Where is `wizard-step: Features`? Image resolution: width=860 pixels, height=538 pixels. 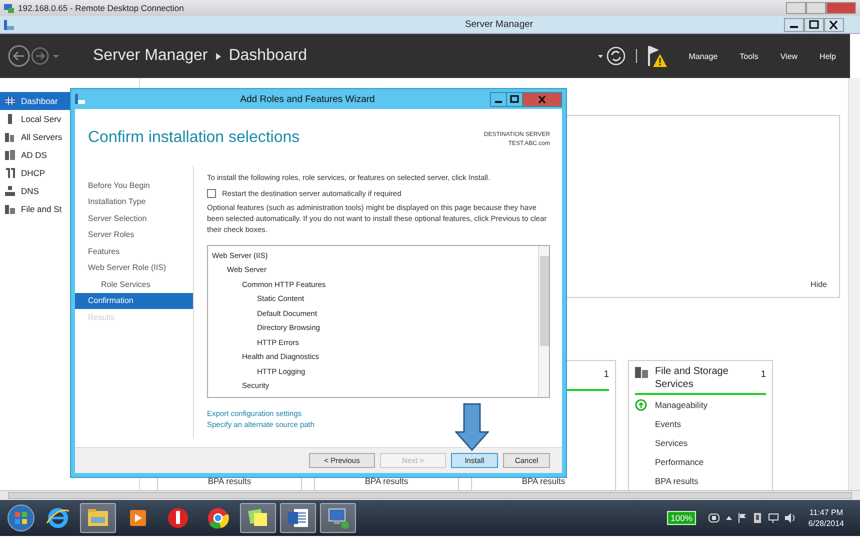
wizard-step: Features is located at coordinates (134, 251).